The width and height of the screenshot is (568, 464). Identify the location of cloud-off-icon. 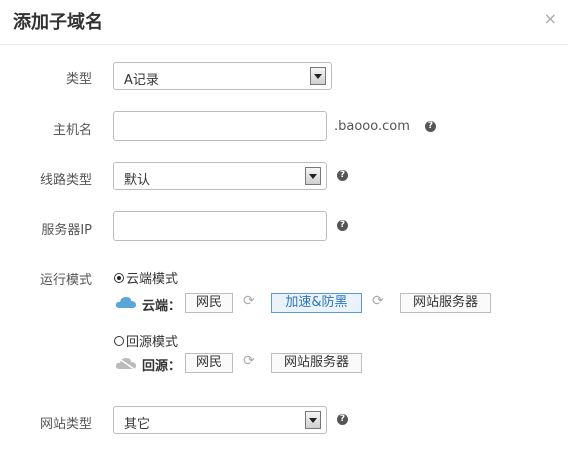
(125, 363).